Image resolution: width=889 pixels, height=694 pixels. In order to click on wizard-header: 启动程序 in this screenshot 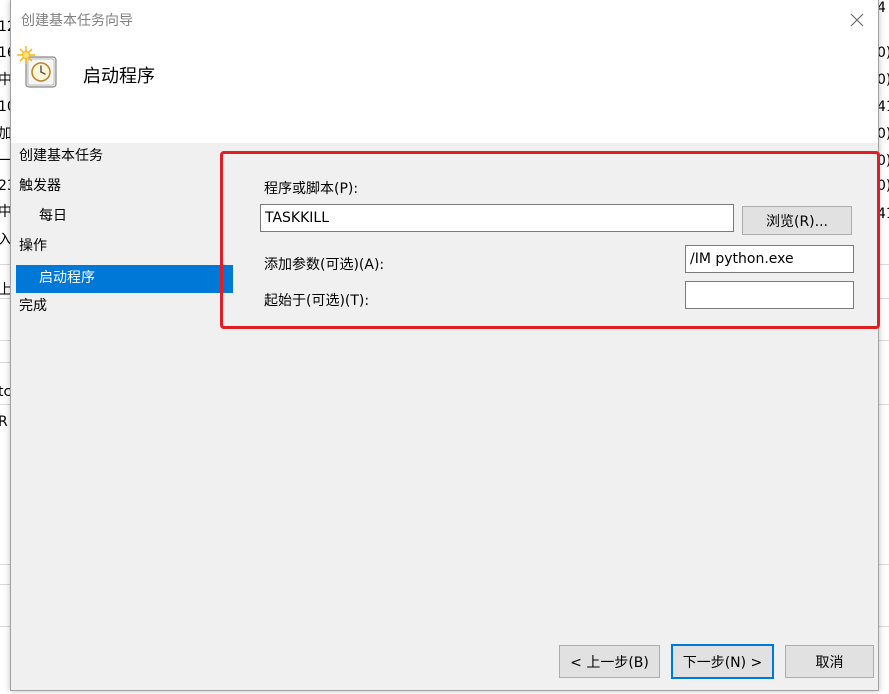, I will do `click(444, 91)`.